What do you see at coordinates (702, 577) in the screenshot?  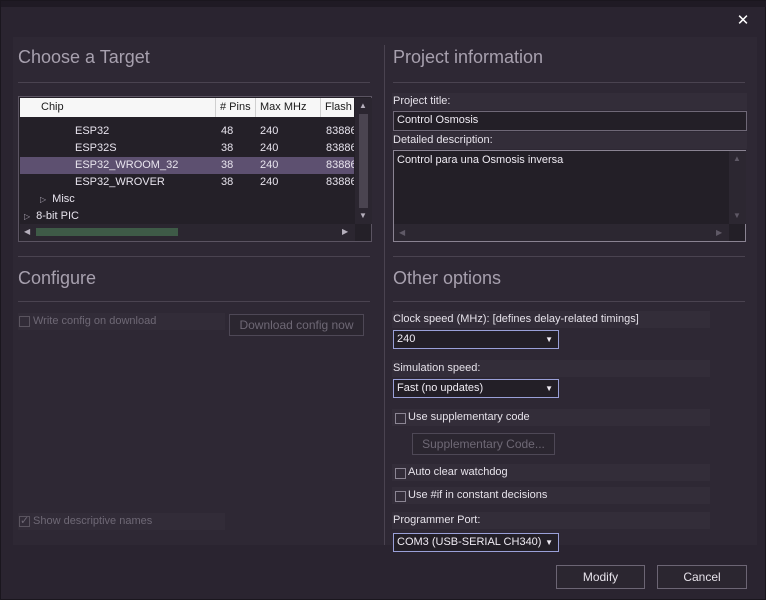 I see `cancel-button: Cancel` at bounding box center [702, 577].